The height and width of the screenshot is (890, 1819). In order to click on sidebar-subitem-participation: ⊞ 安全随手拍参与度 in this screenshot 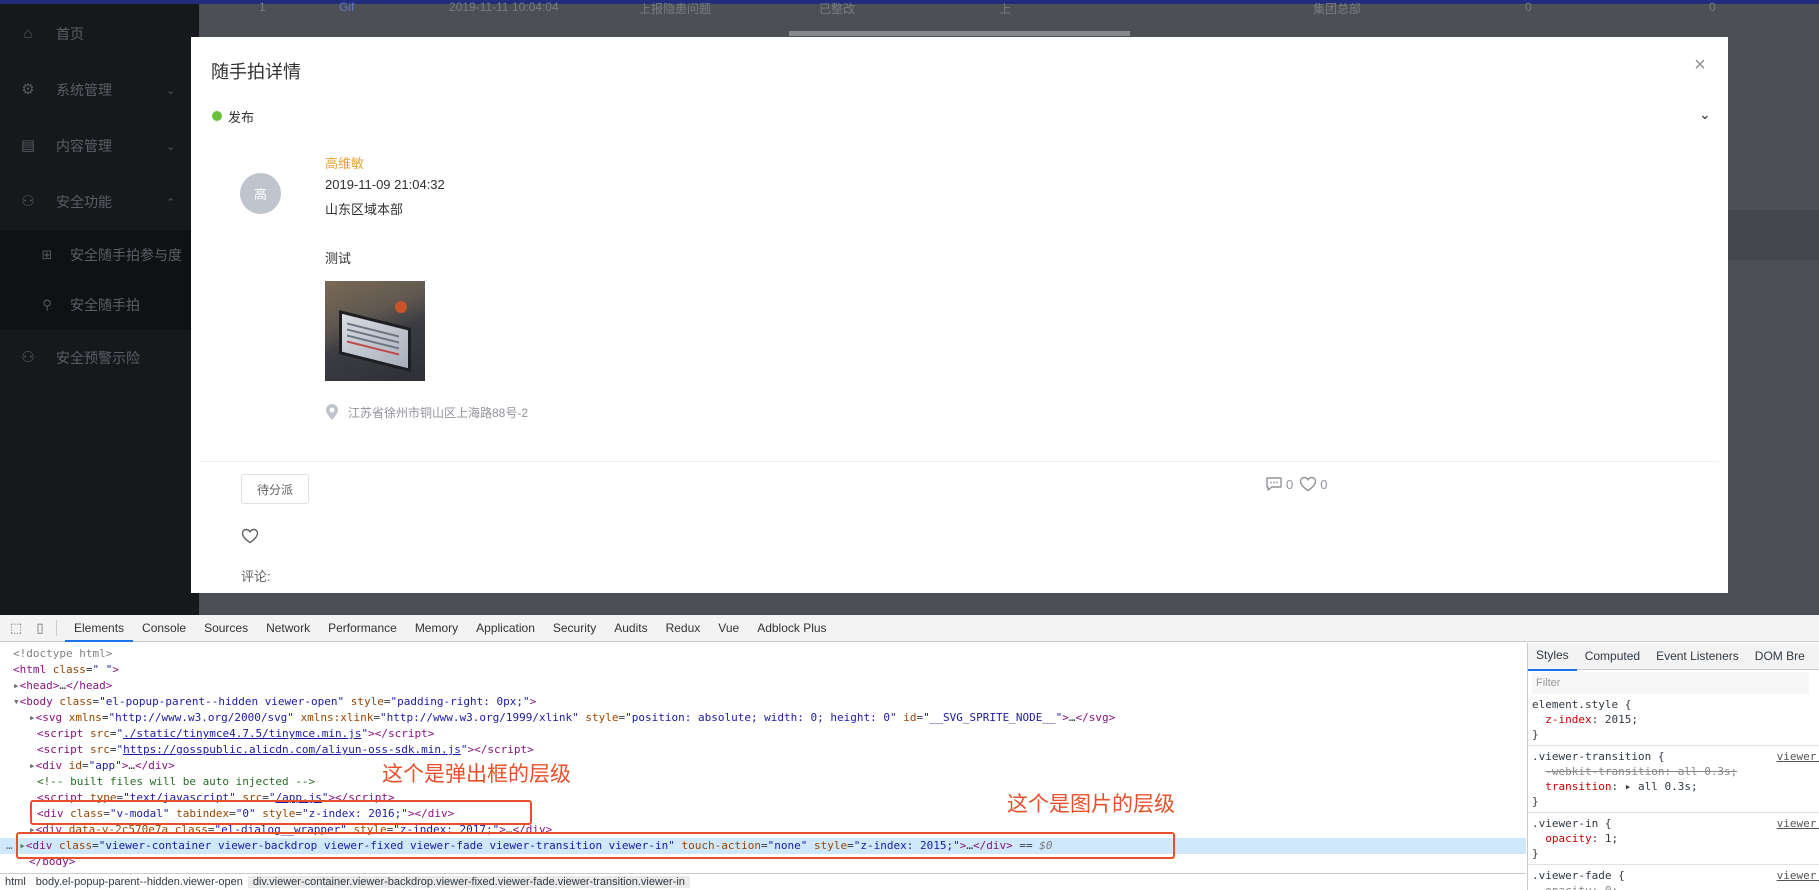, I will do `click(99, 255)`.